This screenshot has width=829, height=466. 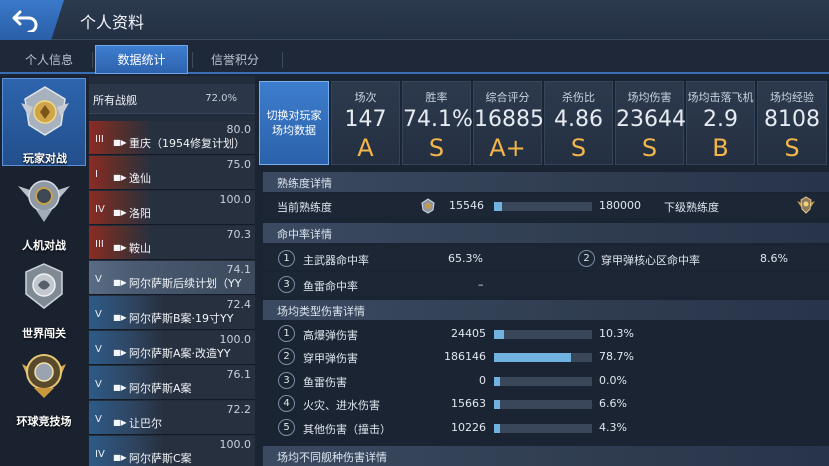 I want to click on stat-value: 16885, so click(x=509, y=119).